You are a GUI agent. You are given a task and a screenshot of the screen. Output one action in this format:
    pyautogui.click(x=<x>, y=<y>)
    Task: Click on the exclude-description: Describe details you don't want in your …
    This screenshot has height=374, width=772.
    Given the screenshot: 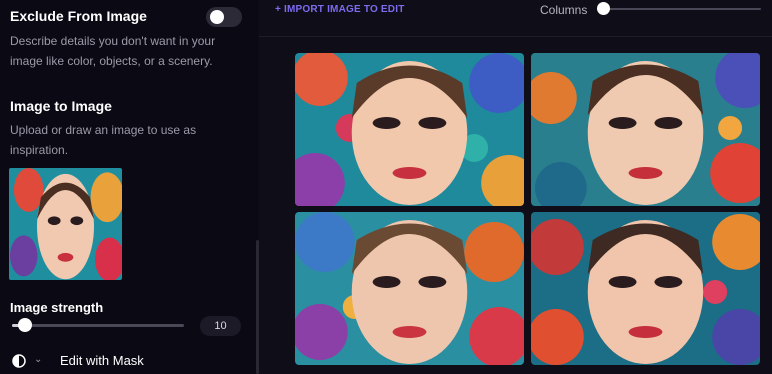 What is the action you would take?
    pyautogui.click(x=113, y=51)
    